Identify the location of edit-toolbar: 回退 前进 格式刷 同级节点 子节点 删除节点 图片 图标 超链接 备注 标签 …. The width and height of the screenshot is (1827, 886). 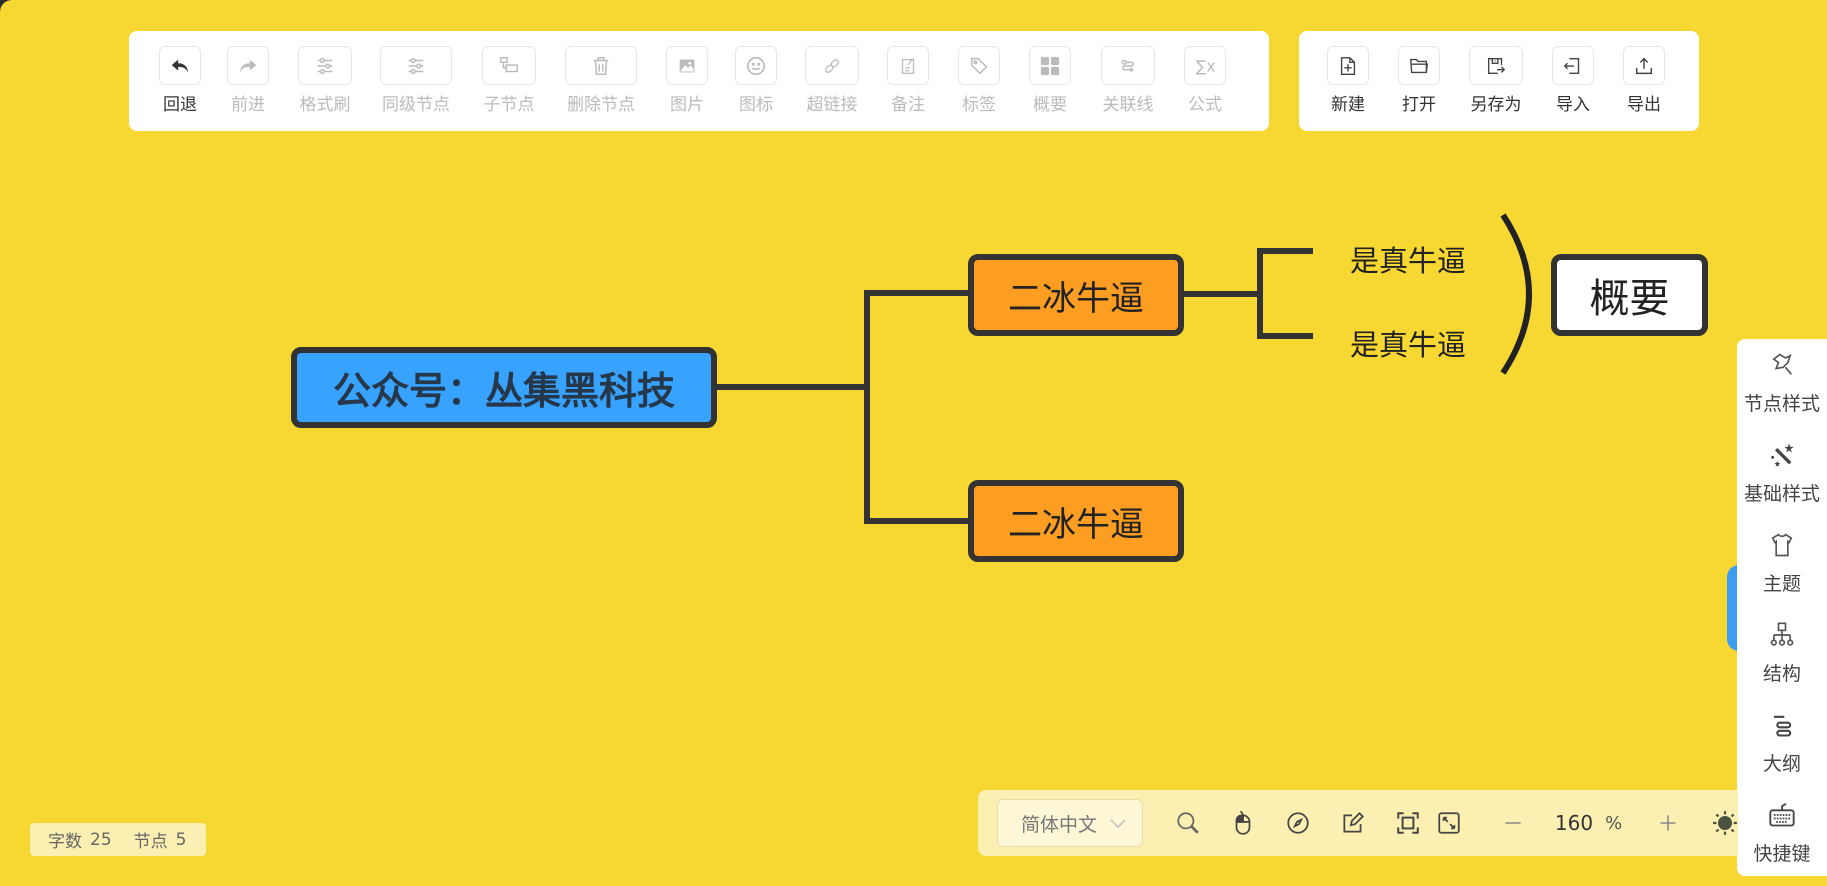
(699, 81).